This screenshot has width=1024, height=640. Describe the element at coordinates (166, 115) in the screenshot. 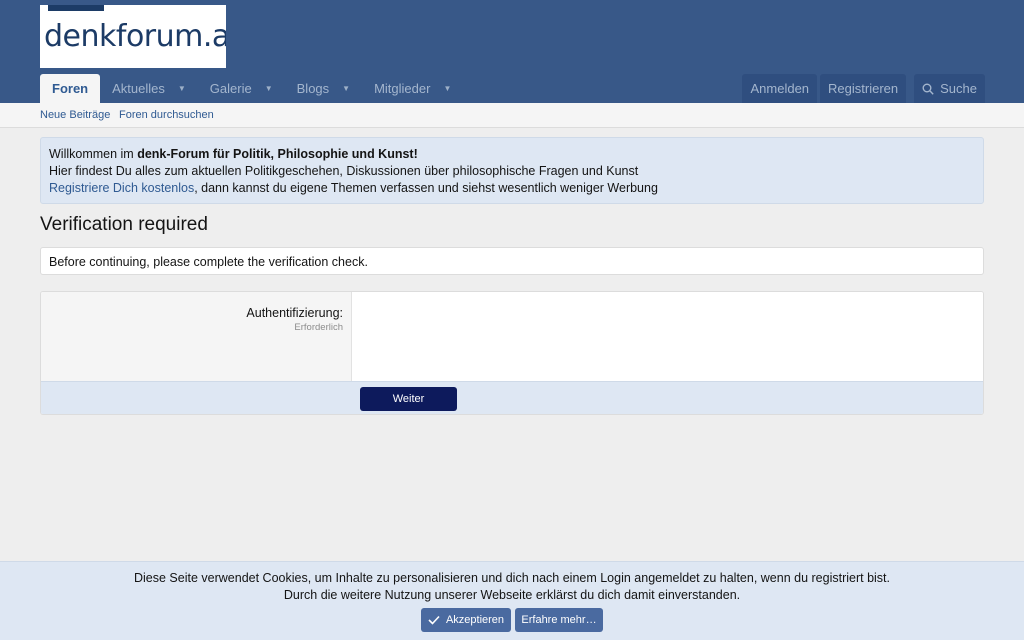

I see `link-search-forums: Foren durchsuchen` at that location.